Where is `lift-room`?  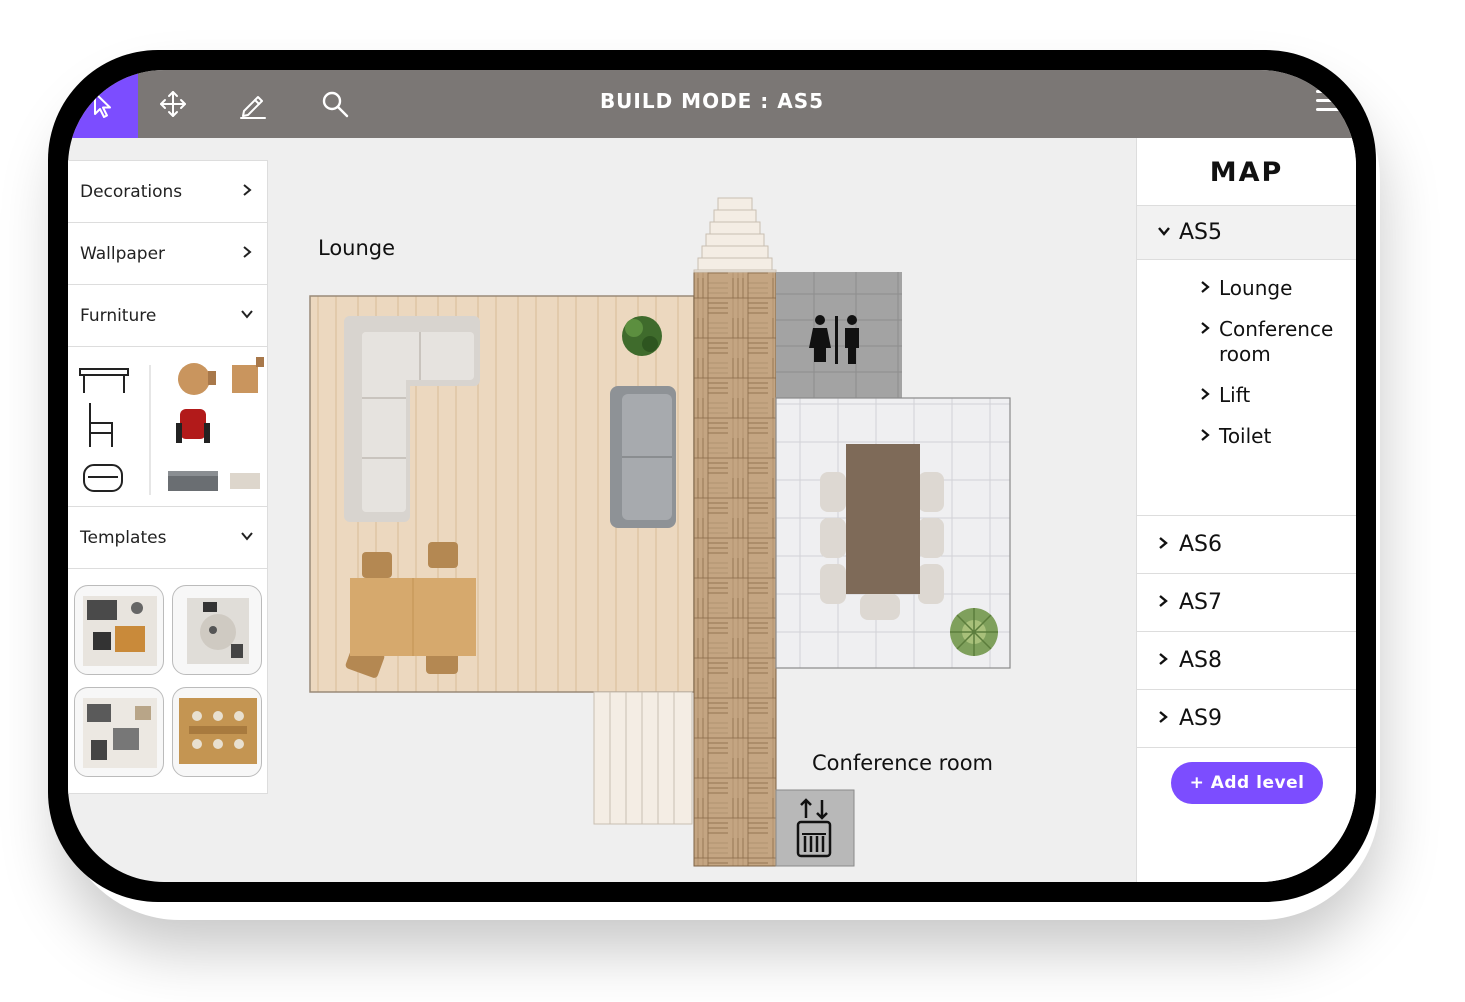
lift-room is located at coordinates (815, 828).